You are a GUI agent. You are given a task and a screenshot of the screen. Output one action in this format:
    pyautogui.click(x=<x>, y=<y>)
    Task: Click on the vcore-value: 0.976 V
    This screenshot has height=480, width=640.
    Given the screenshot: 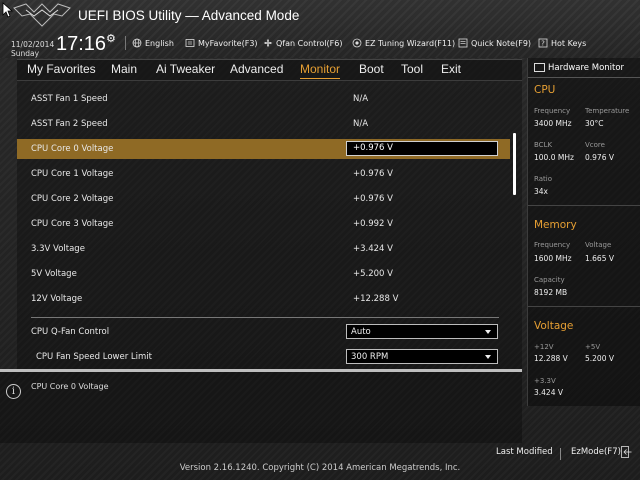 What is the action you would take?
    pyautogui.click(x=599, y=157)
    